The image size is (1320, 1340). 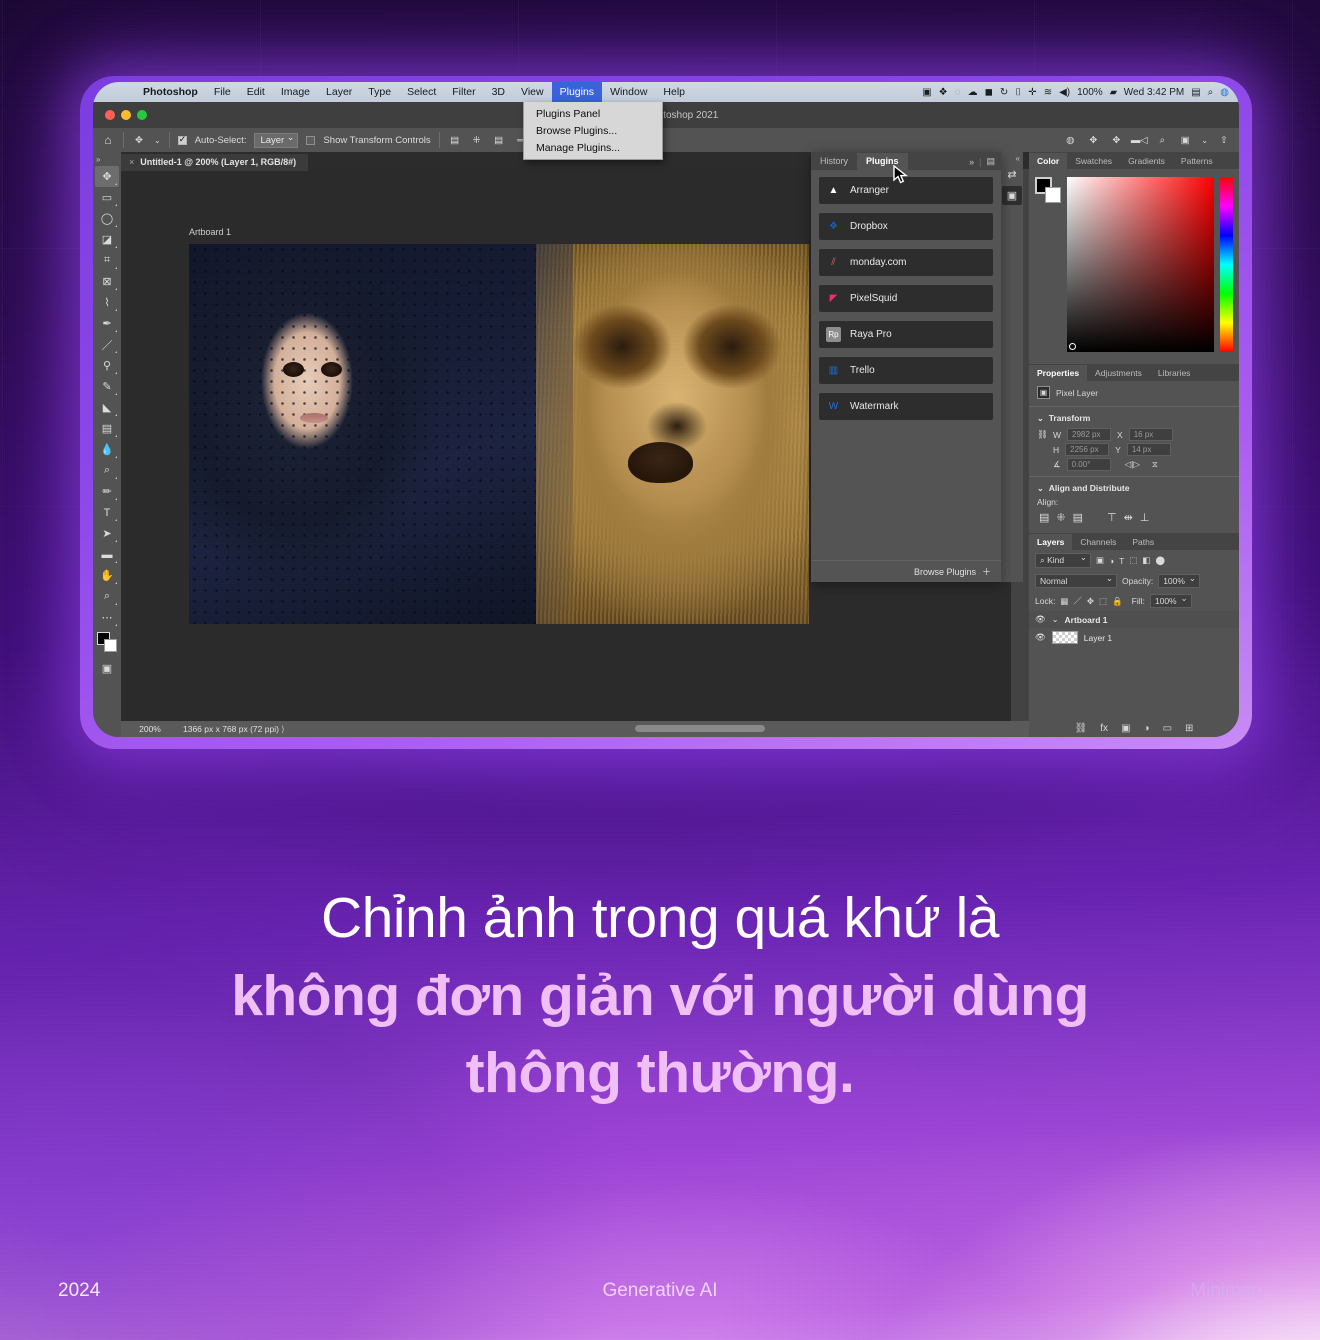 I want to click on brush-tool-icon: ／, so click(x=107, y=344).